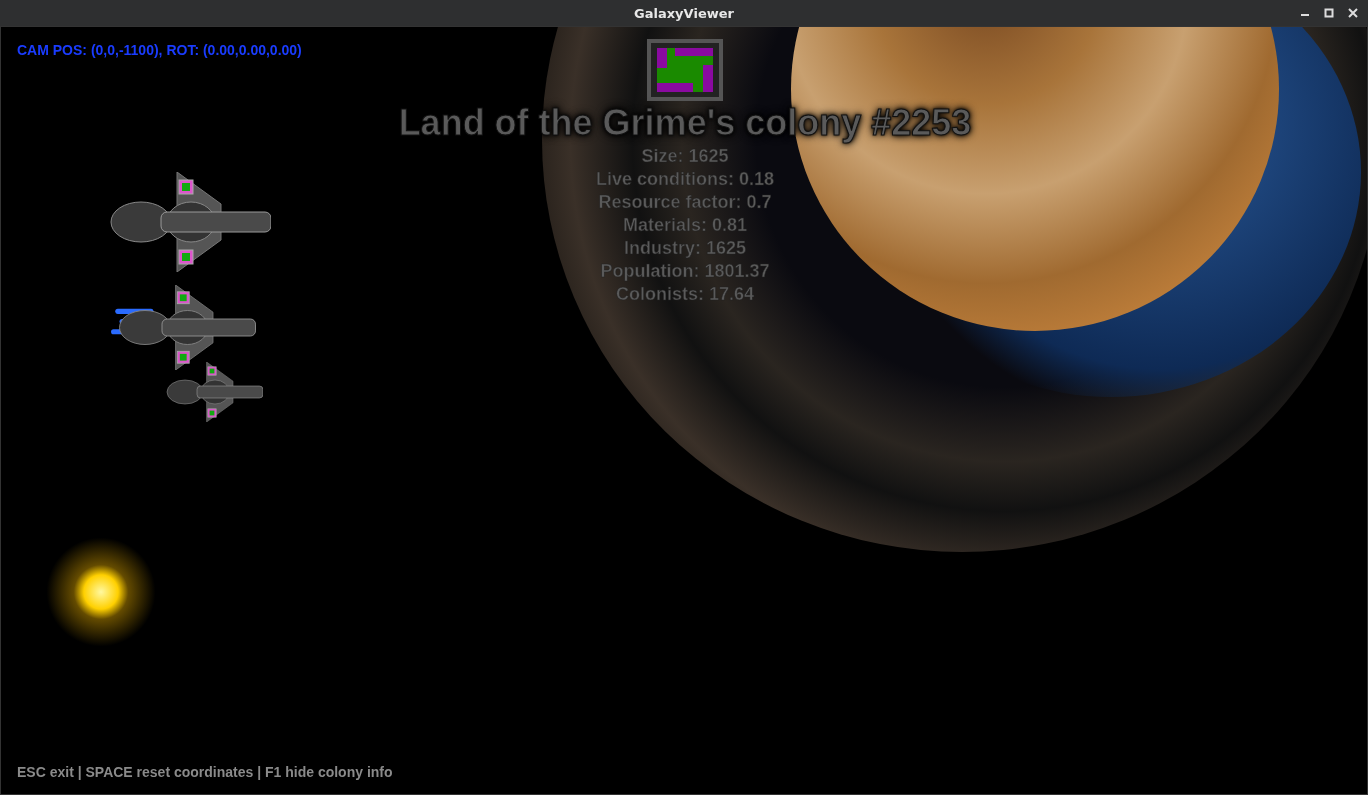 The width and height of the screenshot is (1368, 795). What do you see at coordinates (1329, 13) in the screenshot?
I see `maximize-icon` at bounding box center [1329, 13].